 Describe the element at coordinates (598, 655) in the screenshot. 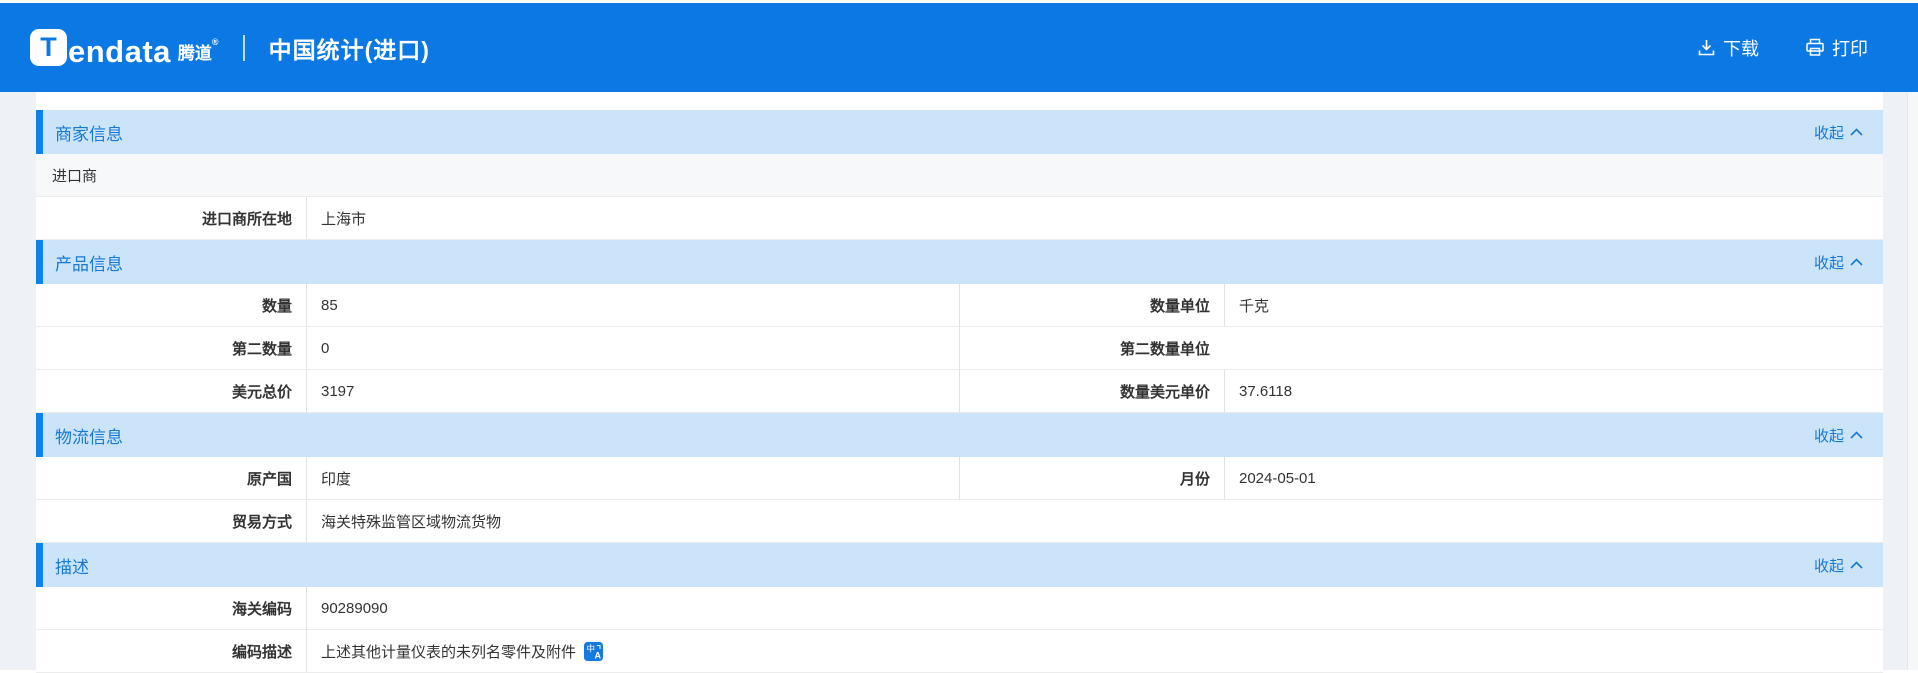

I see `svg-text: A` at that location.